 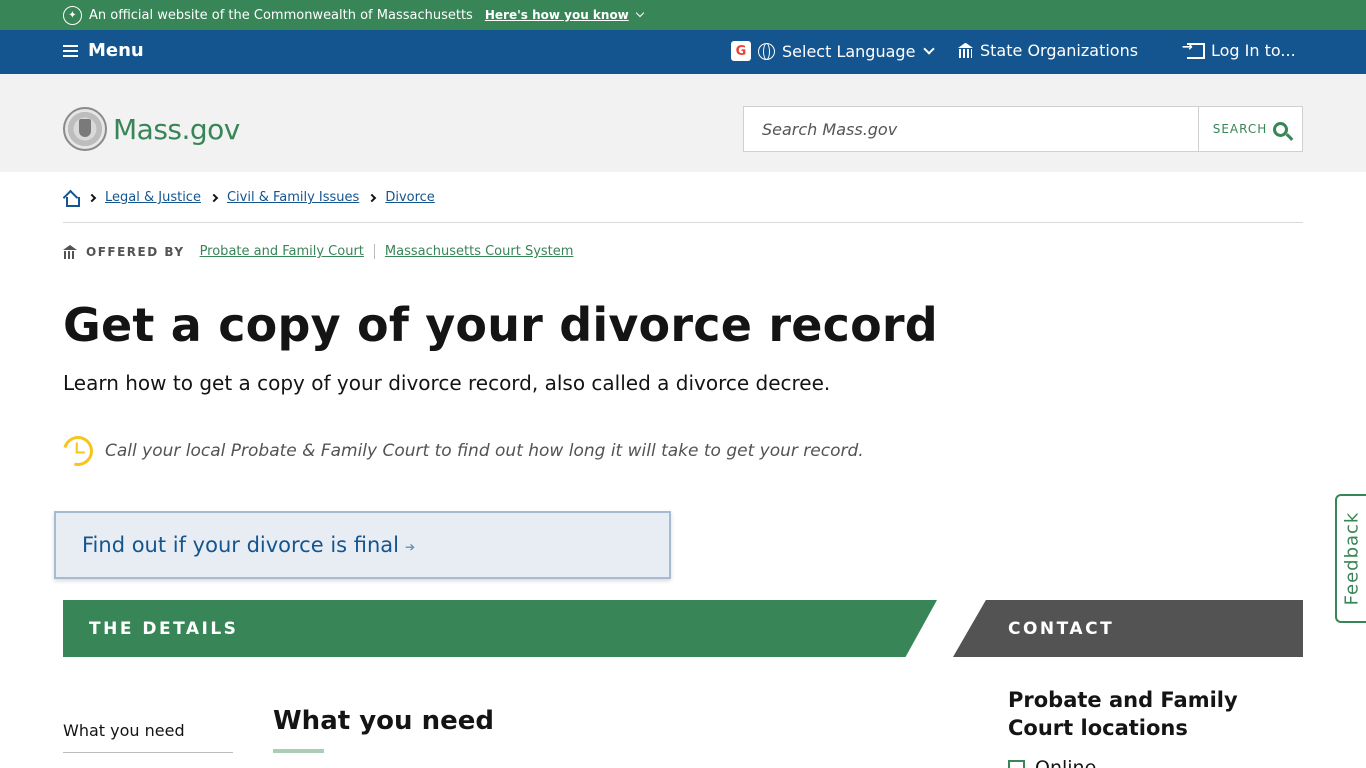 What do you see at coordinates (479, 251) in the screenshot?
I see `org-link-massachusetts-court-system: Massachusetts Court System` at bounding box center [479, 251].